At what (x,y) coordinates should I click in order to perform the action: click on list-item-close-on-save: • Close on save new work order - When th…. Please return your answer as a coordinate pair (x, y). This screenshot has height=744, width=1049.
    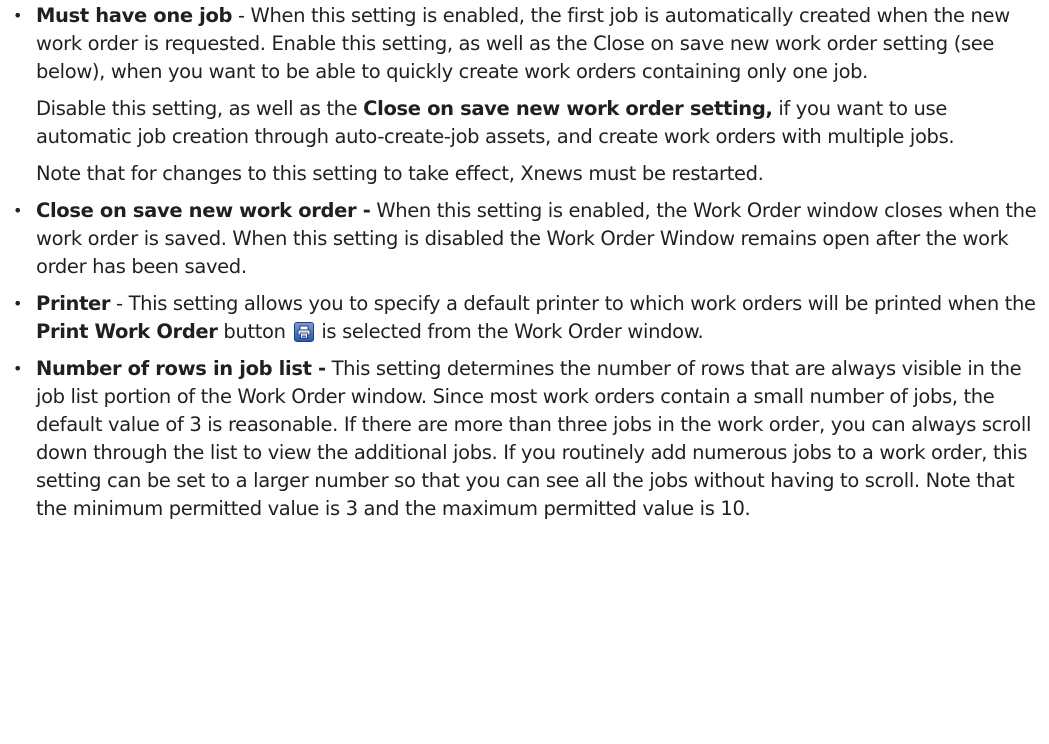
    Looking at the image, I should click on (524, 239).